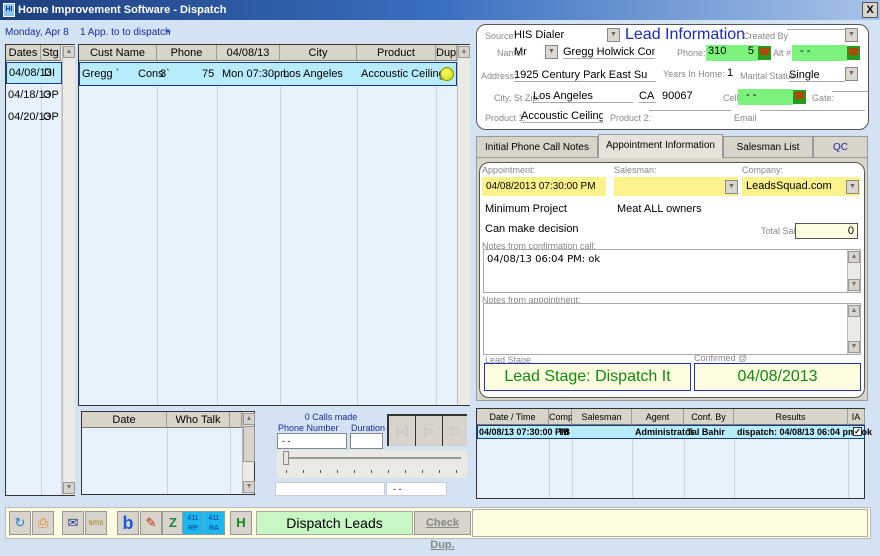 The height and width of the screenshot is (556, 880). Describe the element at coordinates (372, 464) in the screenshot. I see `playback-slider` at that location.